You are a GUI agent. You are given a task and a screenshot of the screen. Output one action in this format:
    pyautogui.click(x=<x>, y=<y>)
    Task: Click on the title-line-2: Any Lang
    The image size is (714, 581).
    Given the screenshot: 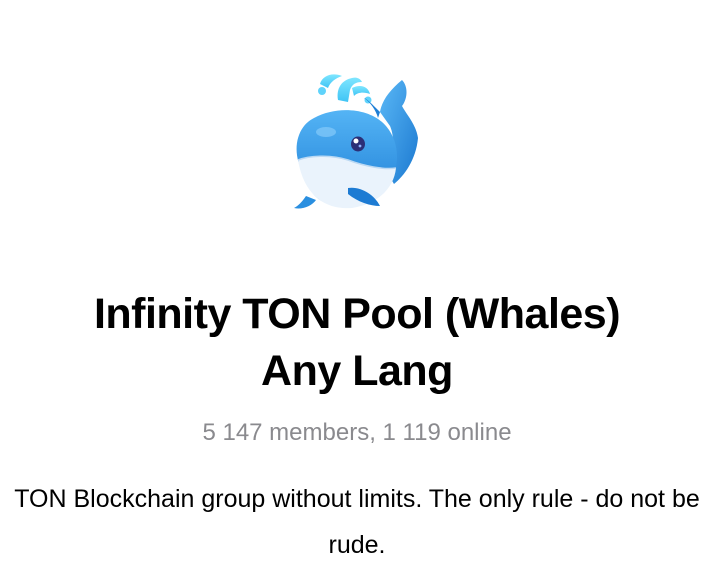 What is the action you would take?
    pyautogui.click(x=357, y=371)
    